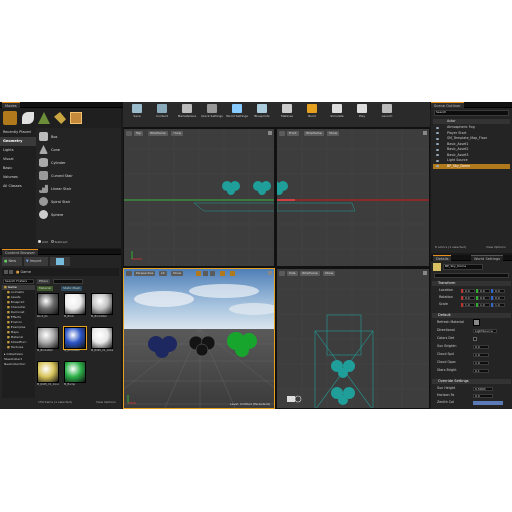  I want to click on section-transform: Transform, so click(471, 283).